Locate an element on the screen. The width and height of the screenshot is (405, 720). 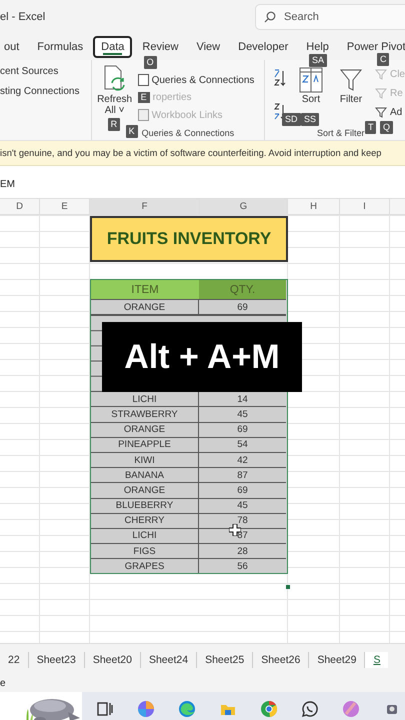
ribbon-command: Ad is located at coordinates (389, 112).